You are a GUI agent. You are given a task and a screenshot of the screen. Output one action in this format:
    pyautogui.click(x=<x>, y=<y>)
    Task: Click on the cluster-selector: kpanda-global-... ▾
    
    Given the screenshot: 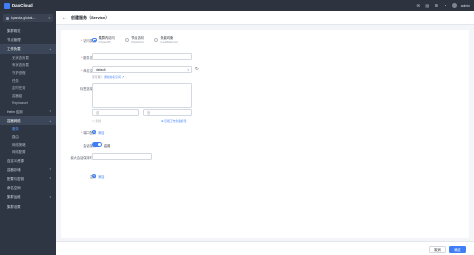 What is the action you would take?
    pyautogui.click(x=28, y=18)
    